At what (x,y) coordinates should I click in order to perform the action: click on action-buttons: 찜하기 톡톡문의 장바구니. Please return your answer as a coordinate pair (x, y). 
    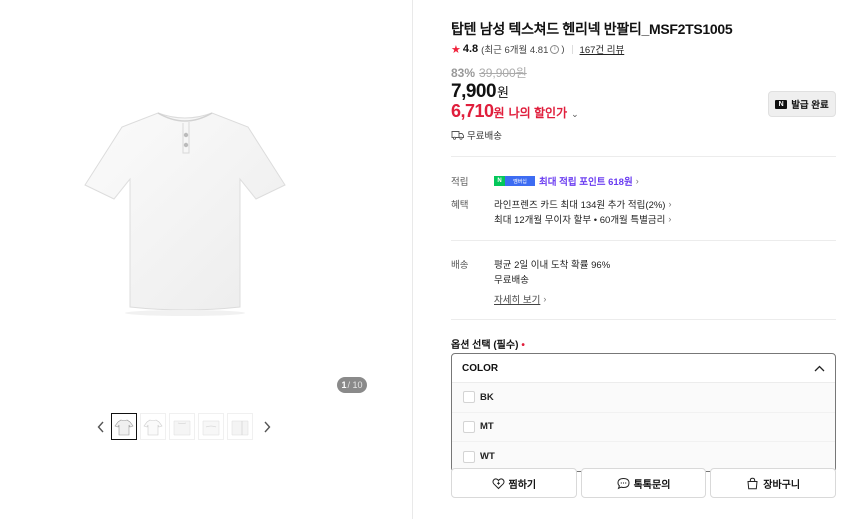
    Looking at the image, I should click on (644, 483).